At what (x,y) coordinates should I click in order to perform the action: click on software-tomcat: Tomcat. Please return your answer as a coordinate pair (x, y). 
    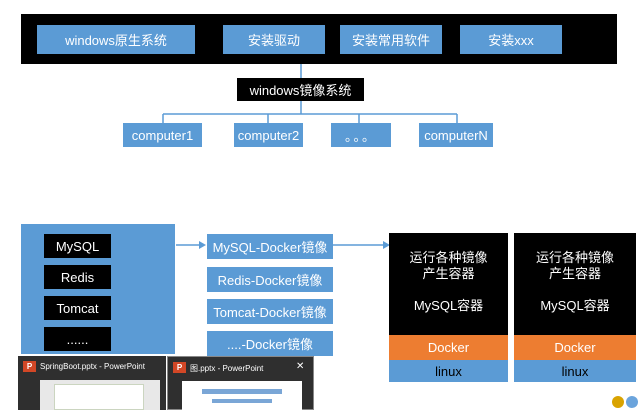
    Looking at the image, I should click on (77, 308).